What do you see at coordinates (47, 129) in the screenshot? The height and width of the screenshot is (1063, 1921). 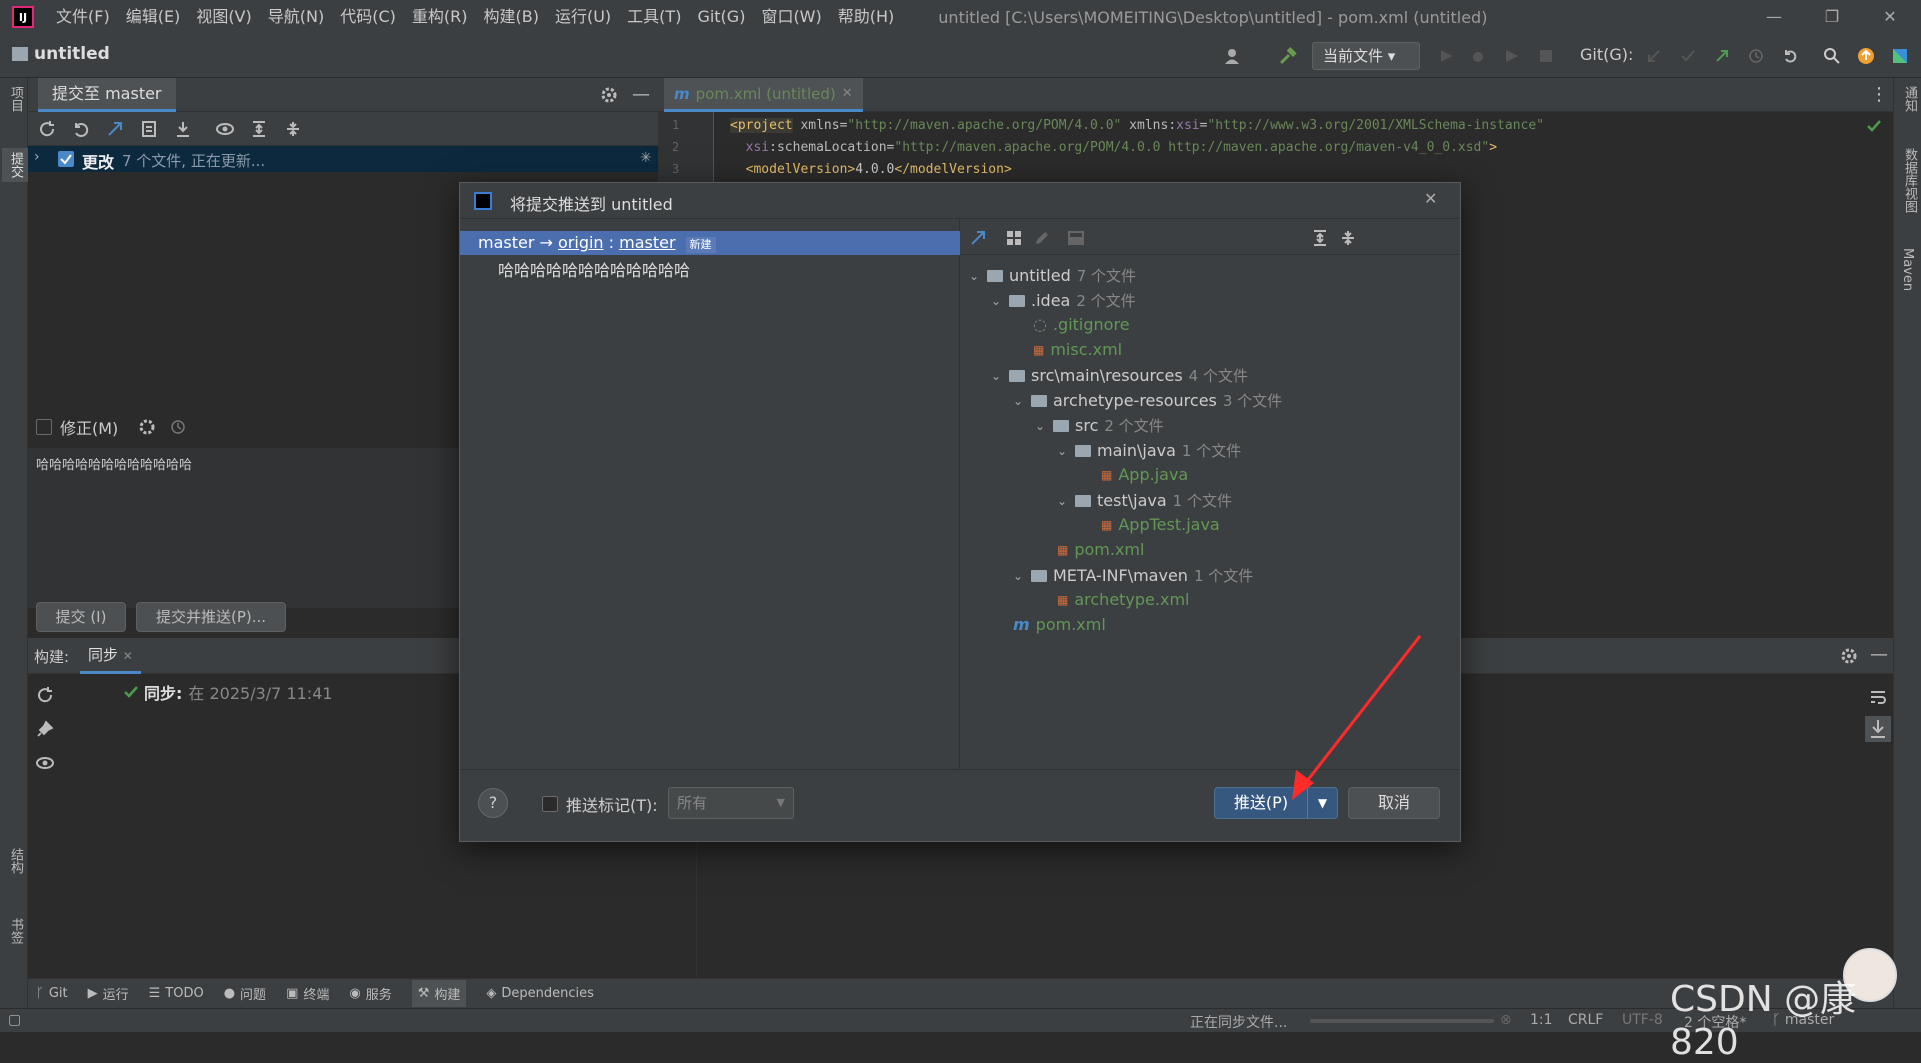 I see `refresh-icon` at bounding box center [47, 129].